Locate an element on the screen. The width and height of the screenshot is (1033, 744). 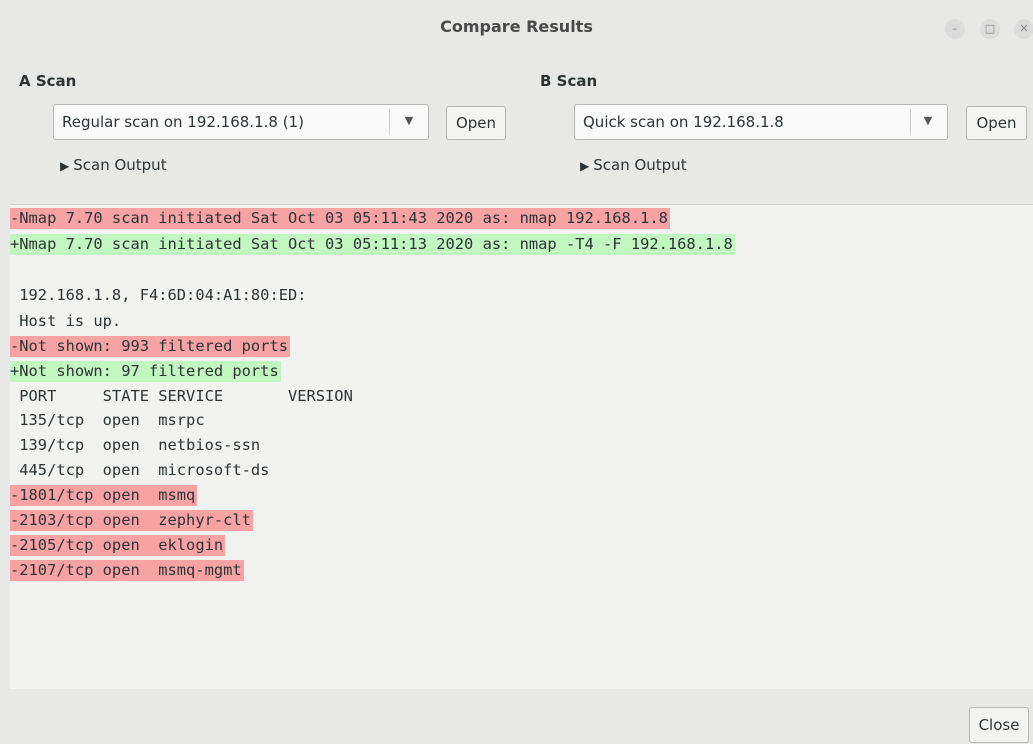
a-scan-output-expander: ▶ Scan Output is located at coordinates (113, 165).